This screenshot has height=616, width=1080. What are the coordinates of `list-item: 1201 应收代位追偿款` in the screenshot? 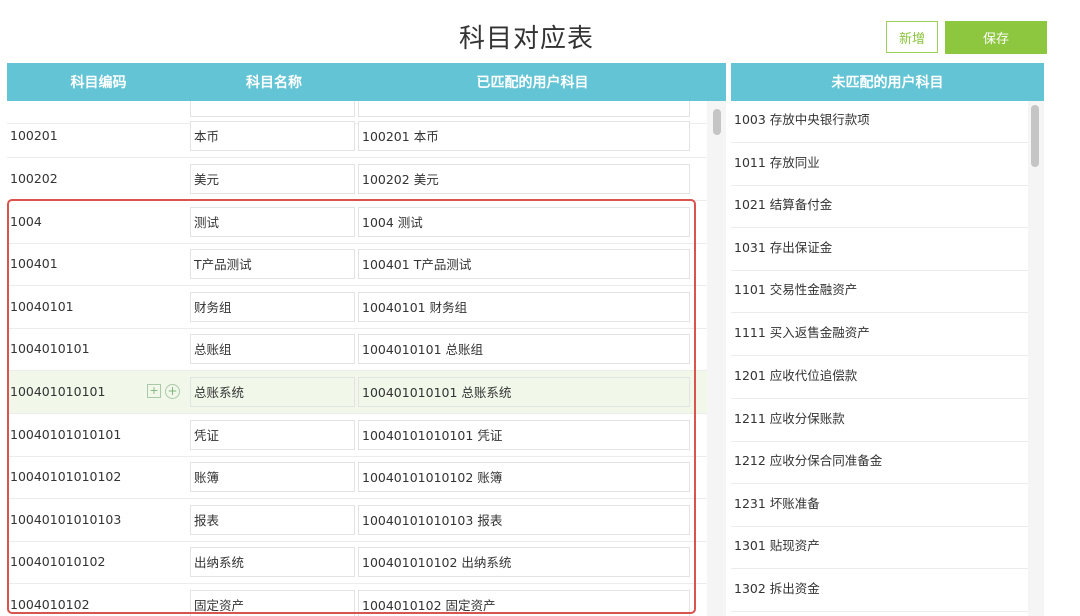 It's located at (879, 378).